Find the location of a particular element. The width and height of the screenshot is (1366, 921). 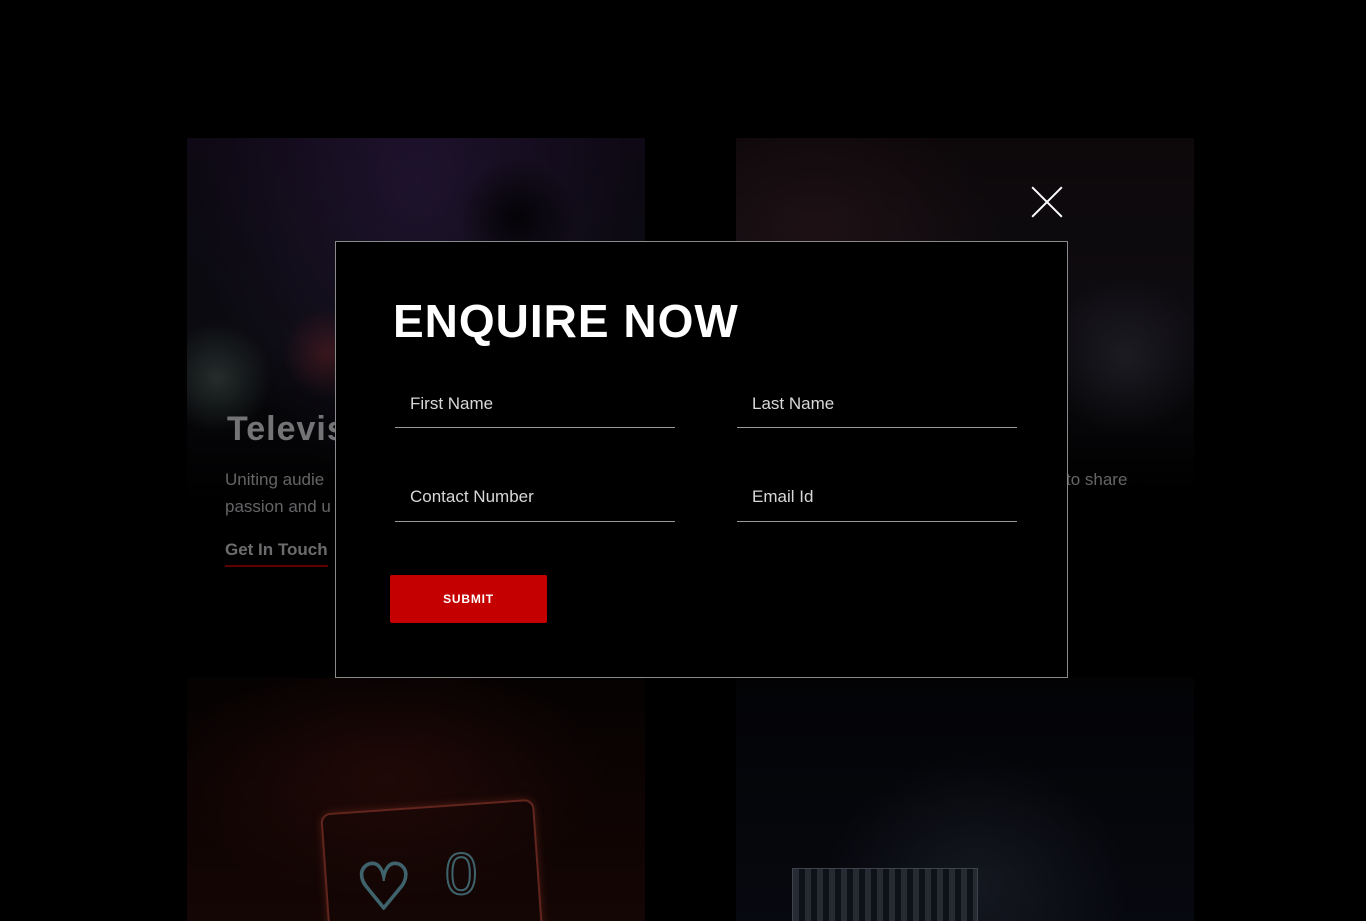

close-icon is located at coordinates (1047, 202).